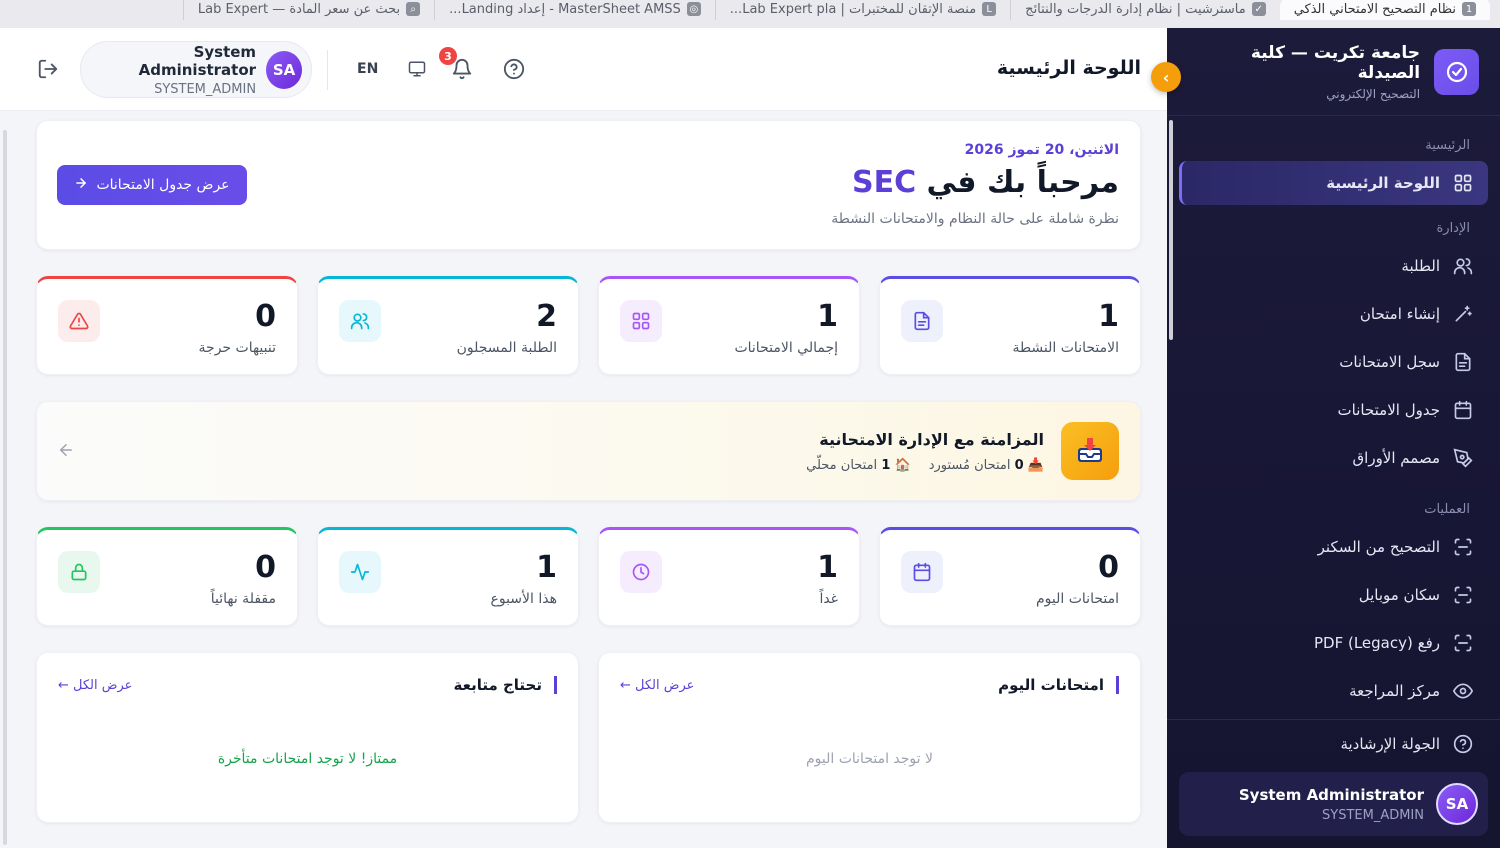  I want to click on welcome-title-prefix: مرحباً بك في, so click(1017, 182).